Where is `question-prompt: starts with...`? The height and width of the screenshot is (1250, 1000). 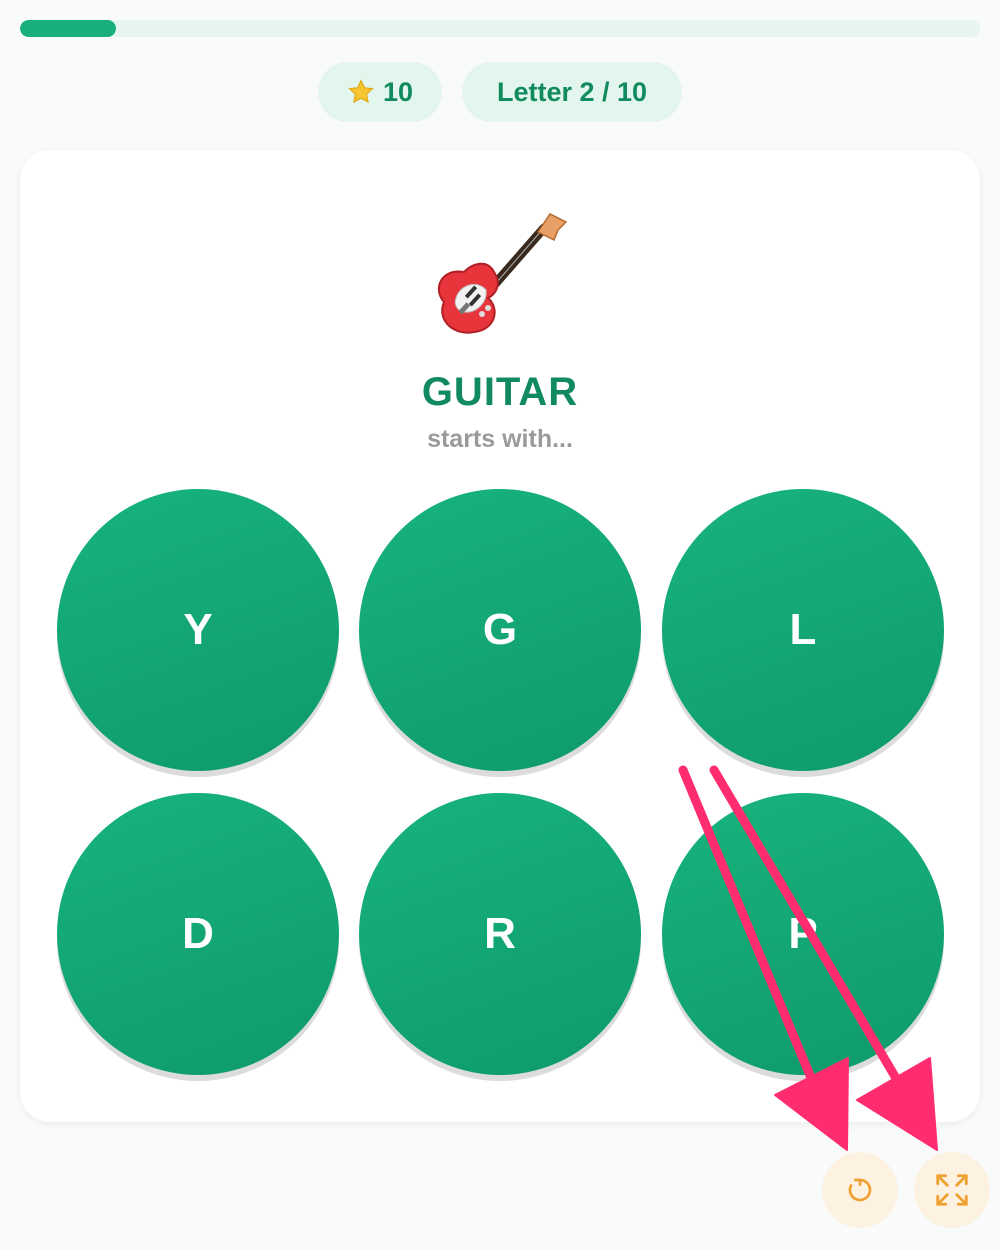
question-prompt: starts with... is located at coordinates (500, 439).